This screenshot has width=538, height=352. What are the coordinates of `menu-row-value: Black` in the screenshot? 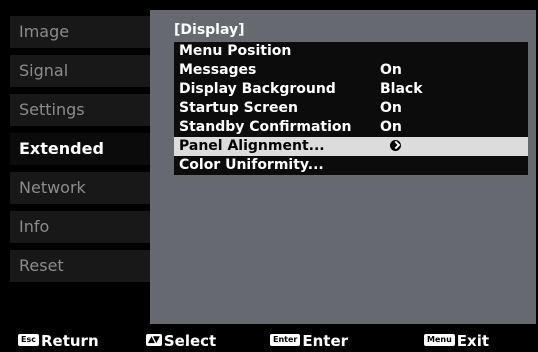 It's located at (401, 89).